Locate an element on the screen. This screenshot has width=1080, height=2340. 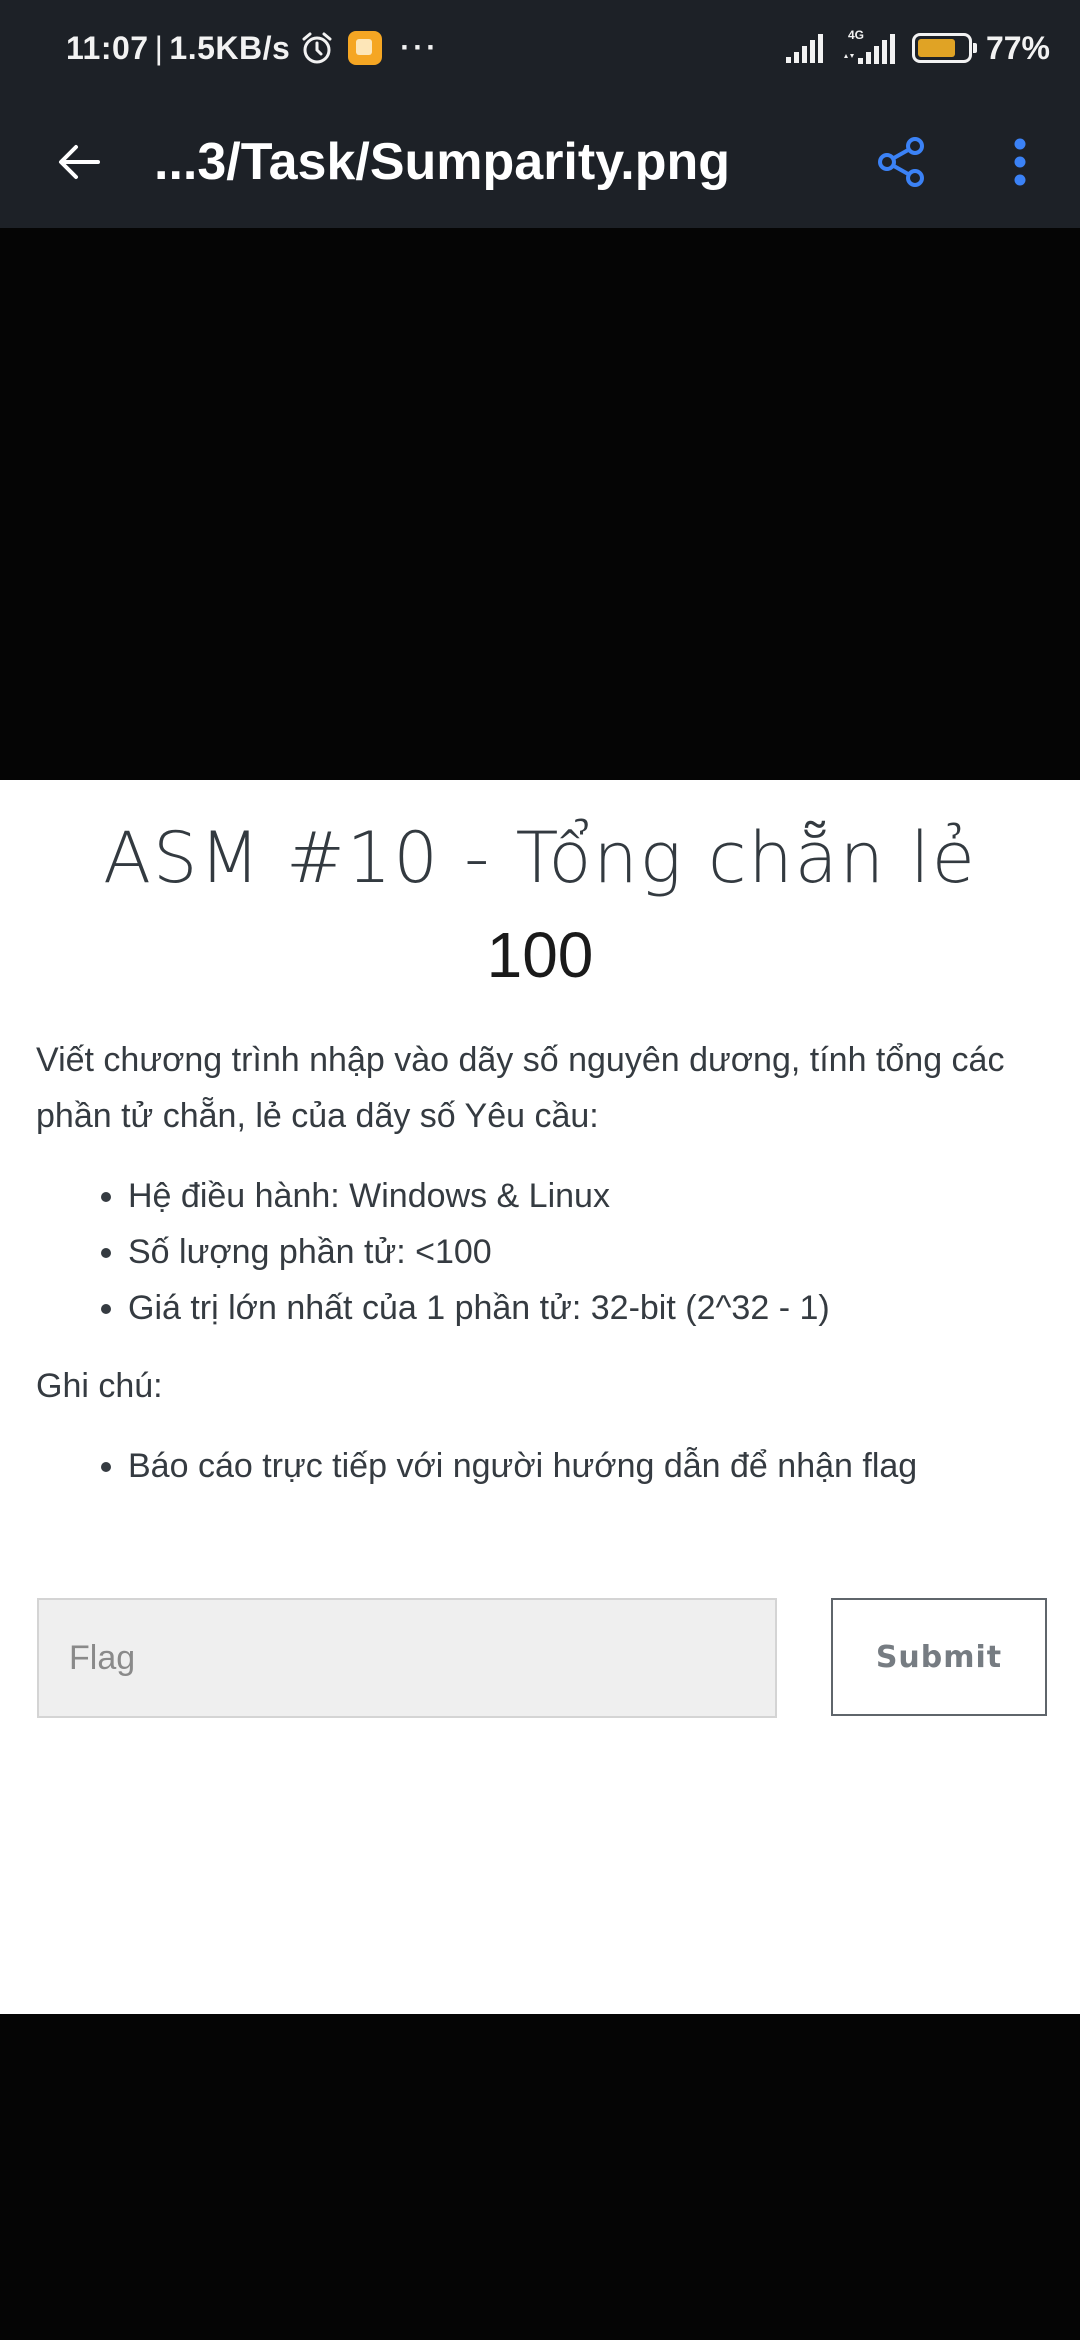
share-button is located at coordinates (902, 162).